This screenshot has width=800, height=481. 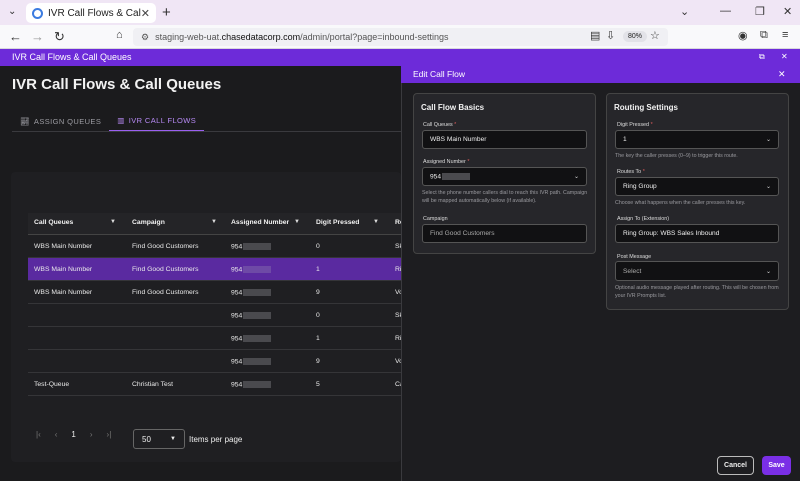 What do you see at coordinates (53, 222) in the screenshot?
I see `header-call-queues: Call Queues` at bounding box center [53, 222].